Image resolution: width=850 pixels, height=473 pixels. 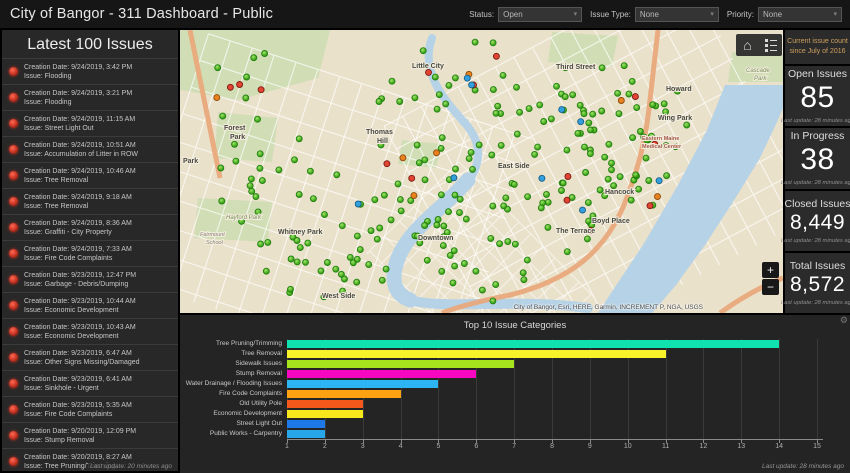 I want to click on settings-gear-icon: ⚙, so click(x=844, y=320).